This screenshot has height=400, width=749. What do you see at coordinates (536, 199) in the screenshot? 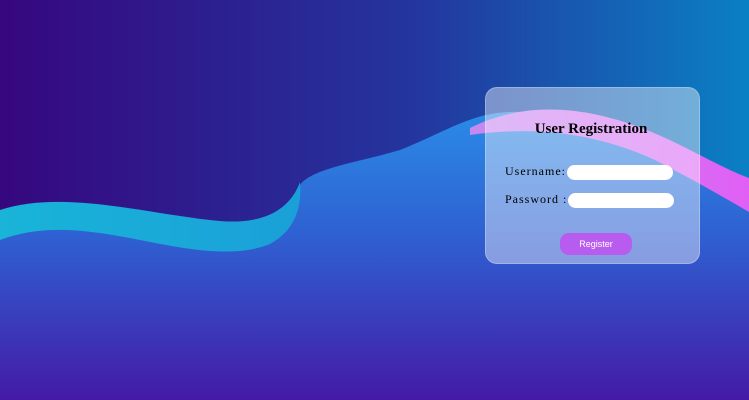
I see `password-label: Password :` at bounding box center [536, 199].